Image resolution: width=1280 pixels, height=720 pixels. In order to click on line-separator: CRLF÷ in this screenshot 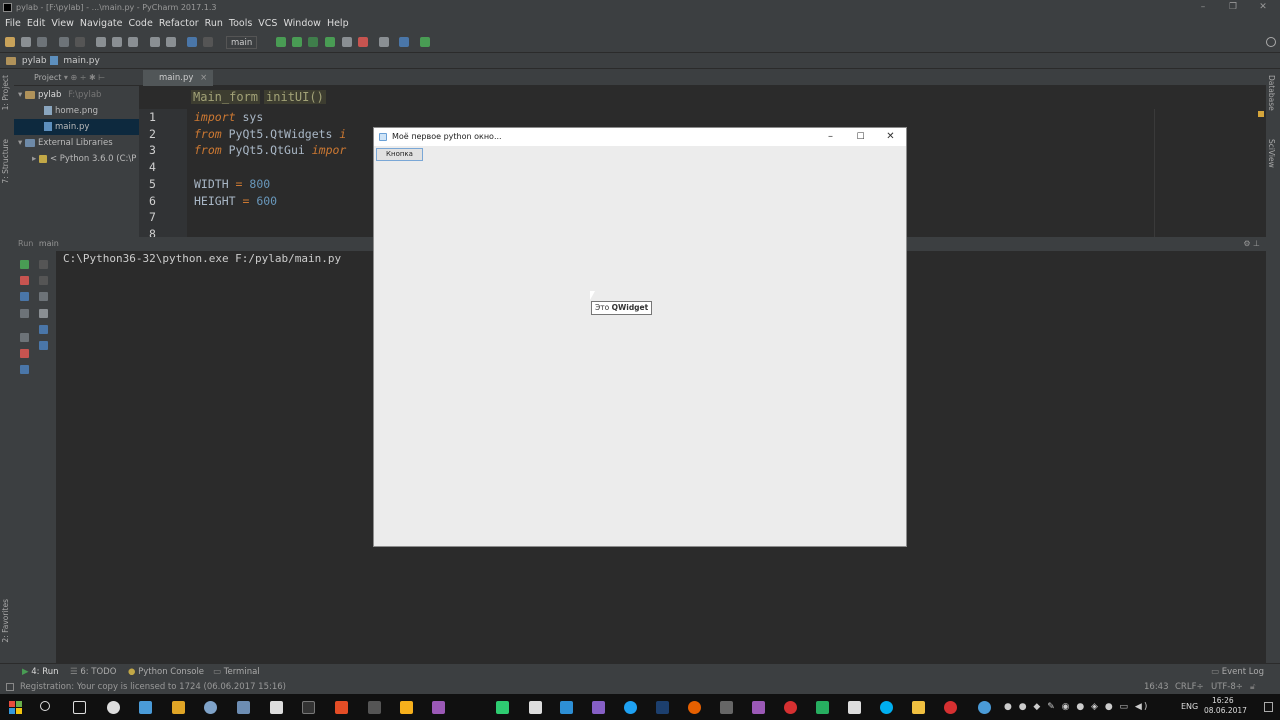, I will do `click(1189, 687)`.